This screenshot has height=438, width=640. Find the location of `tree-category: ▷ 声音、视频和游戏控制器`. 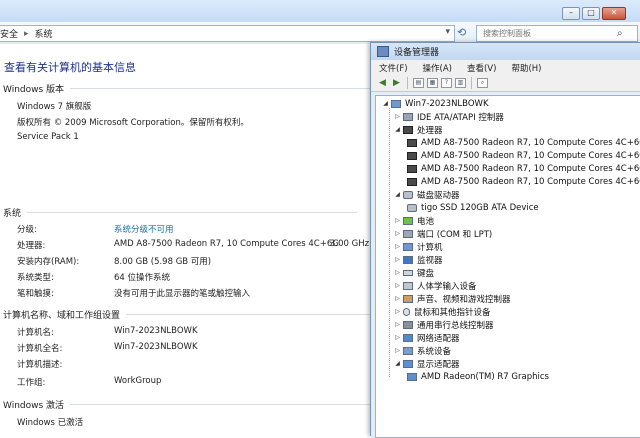

tree-category: ▷ 声音、视频和游戏控制器 is located at coordinates (452, 298).